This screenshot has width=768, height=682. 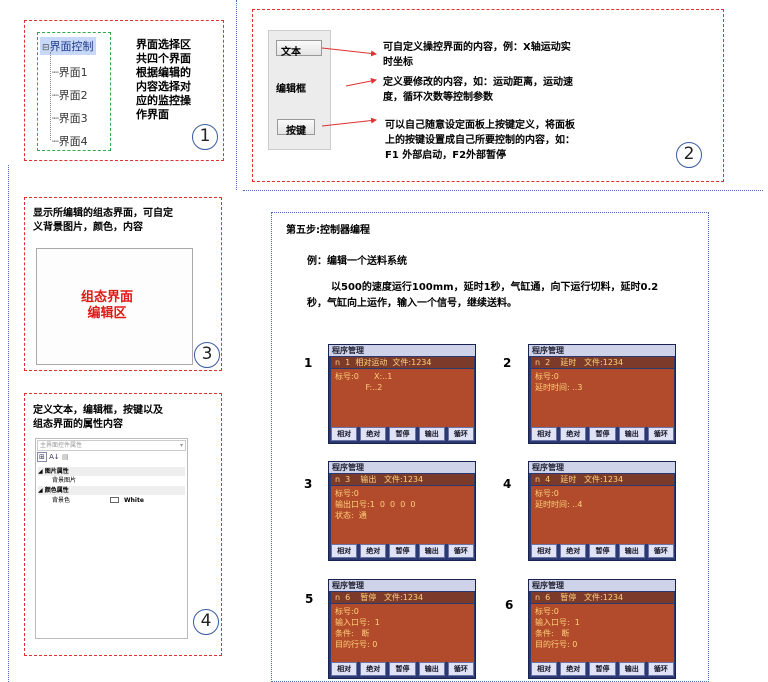 What do you see at coordinates (64, 480) in the screenshot?
I see `property-row-2: 背景图片` at bounding box center [64, 480].